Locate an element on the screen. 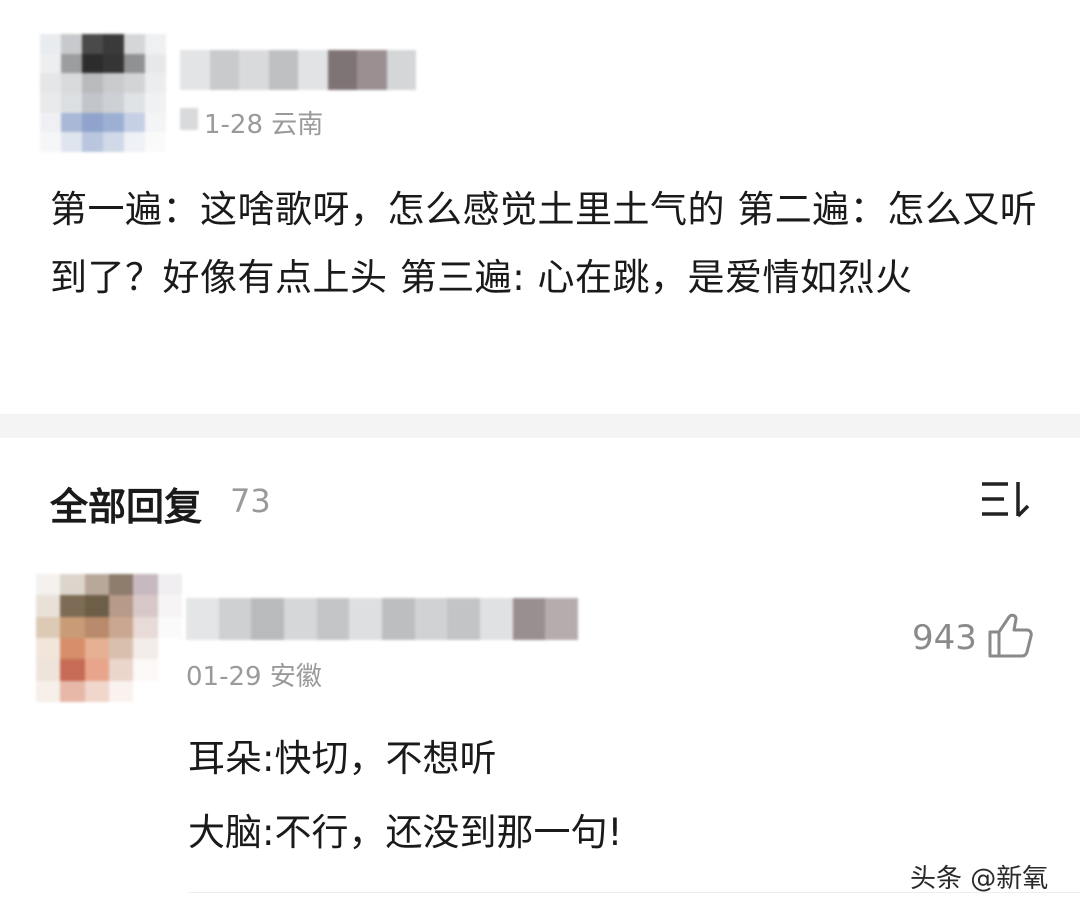 This screenshot has height=912, width=1080. replies-title: 全部回复 is located at coordinates (126, 507).